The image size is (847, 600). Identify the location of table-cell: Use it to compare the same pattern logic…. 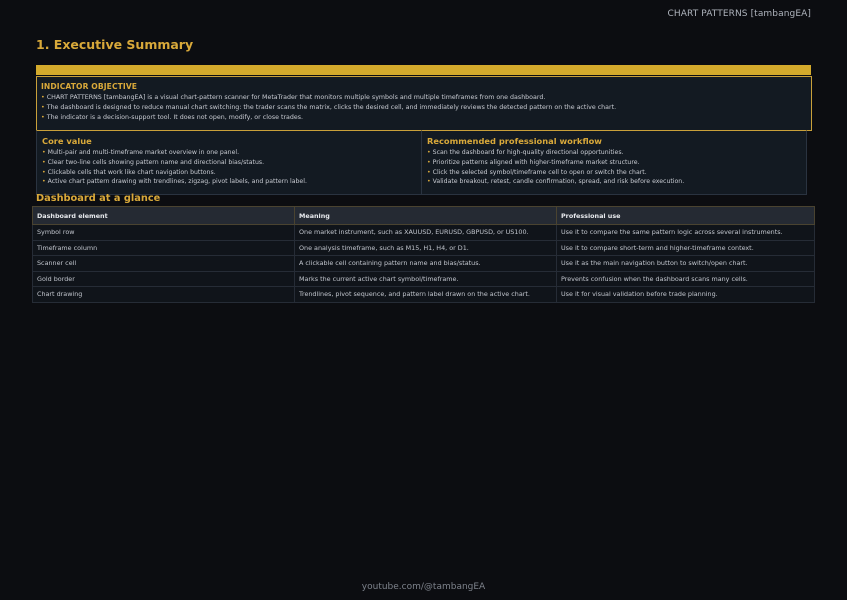
(685, 232).